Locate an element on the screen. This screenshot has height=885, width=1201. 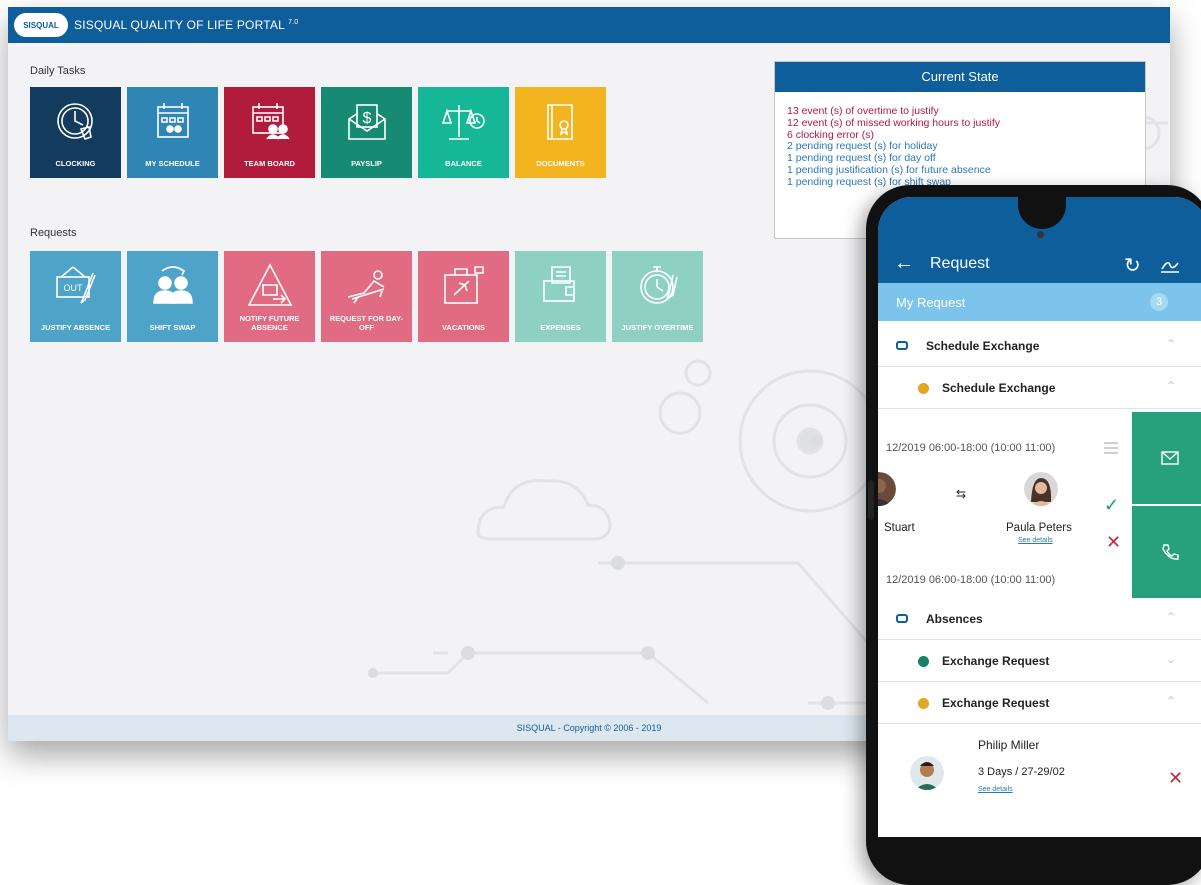
shift-date-2: 12/2019 06:00-18:00 (10:00 11:00) is located at coordinates (971, 580).